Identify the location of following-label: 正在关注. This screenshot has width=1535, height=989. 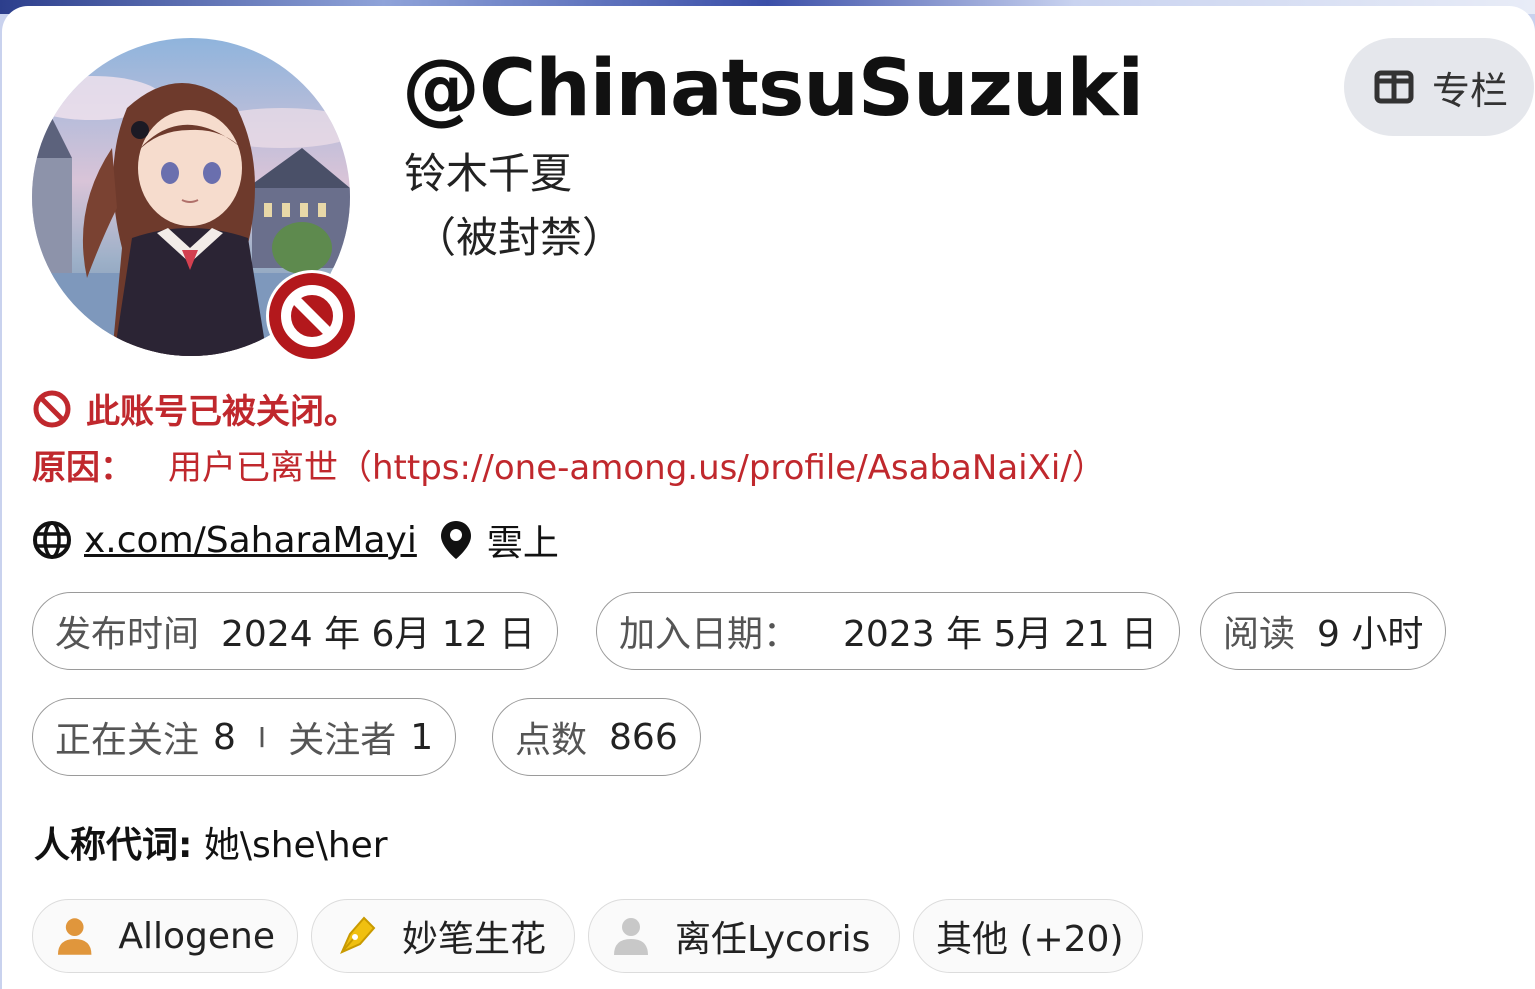
(127, 740).